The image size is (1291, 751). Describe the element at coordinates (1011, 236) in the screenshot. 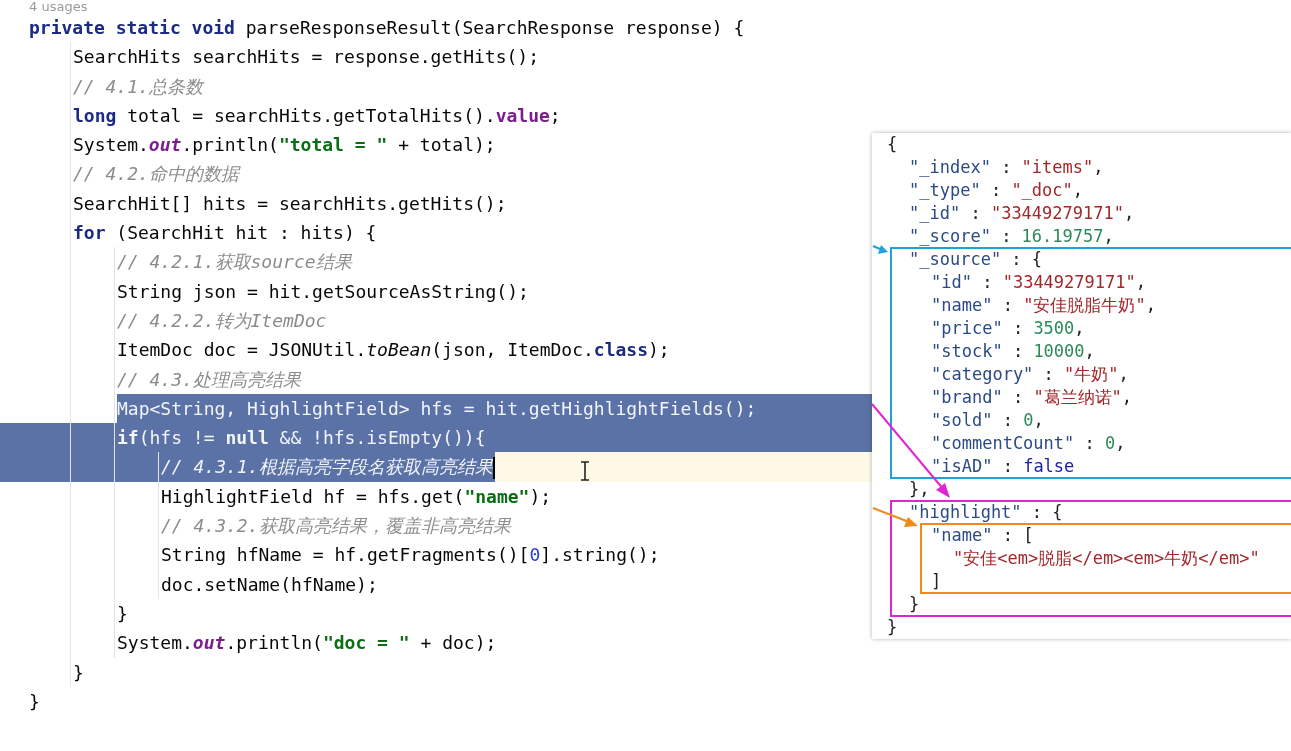

I see `json-line: "_score" : 16.19757,` at that location.